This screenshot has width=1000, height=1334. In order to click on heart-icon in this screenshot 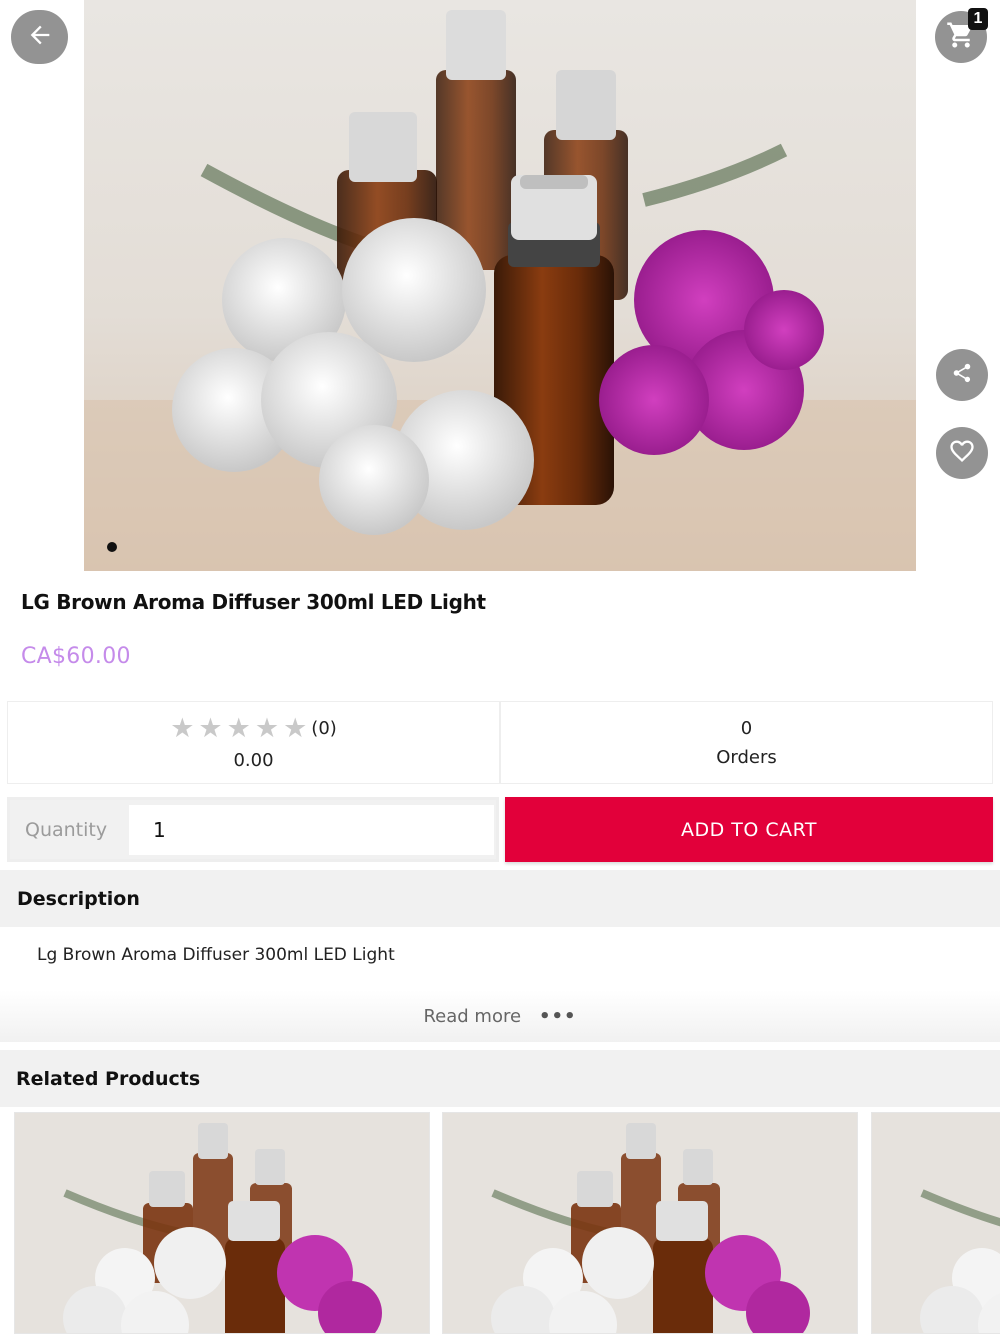, I will do `click(962, 453)`.